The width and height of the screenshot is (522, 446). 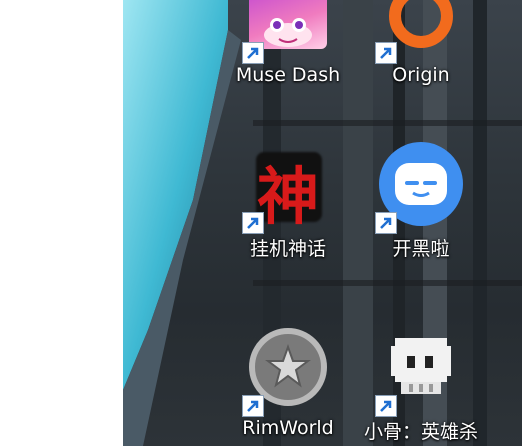 What do you see at coordinates (287, 249) in the screenshot?
I see `desktop-icon-label: 挂机神话` at bounding box center [287, 249].